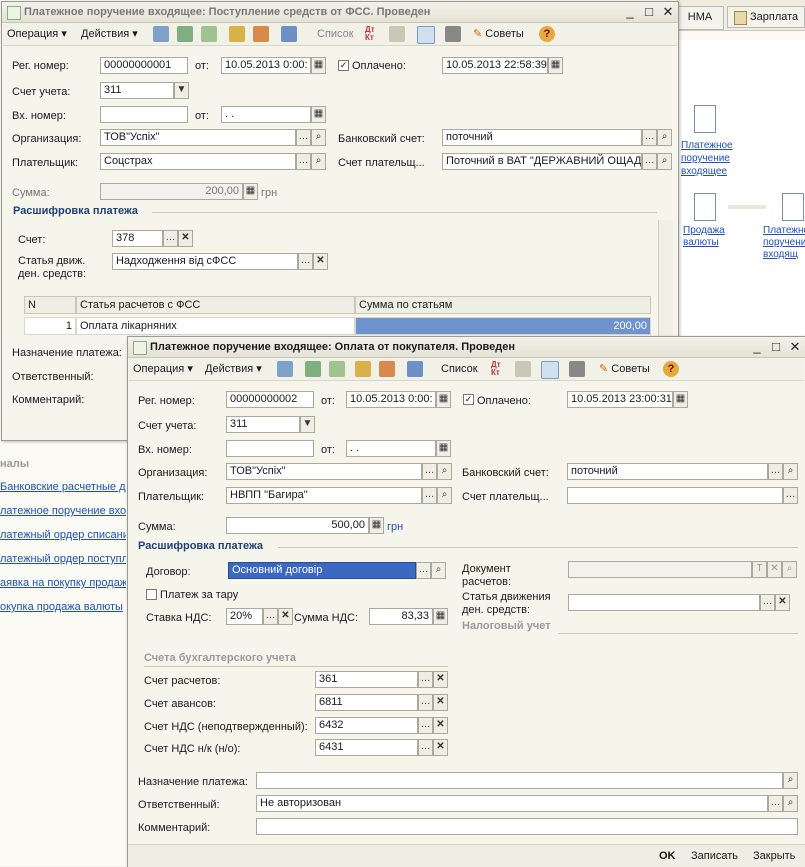  Describe the element at coordinates (397, 34) in the screenshot. I see `report-icon` at that location.